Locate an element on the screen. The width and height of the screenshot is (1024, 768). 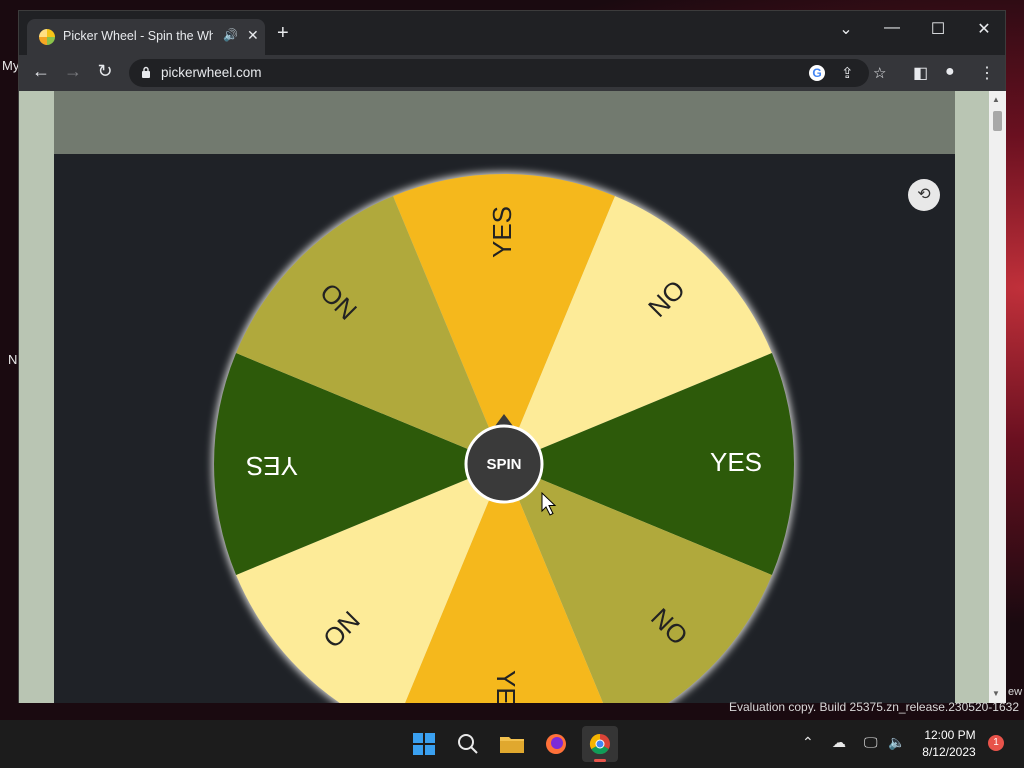
clock-time: 12:00 PM is located at coordinates (950, 735).